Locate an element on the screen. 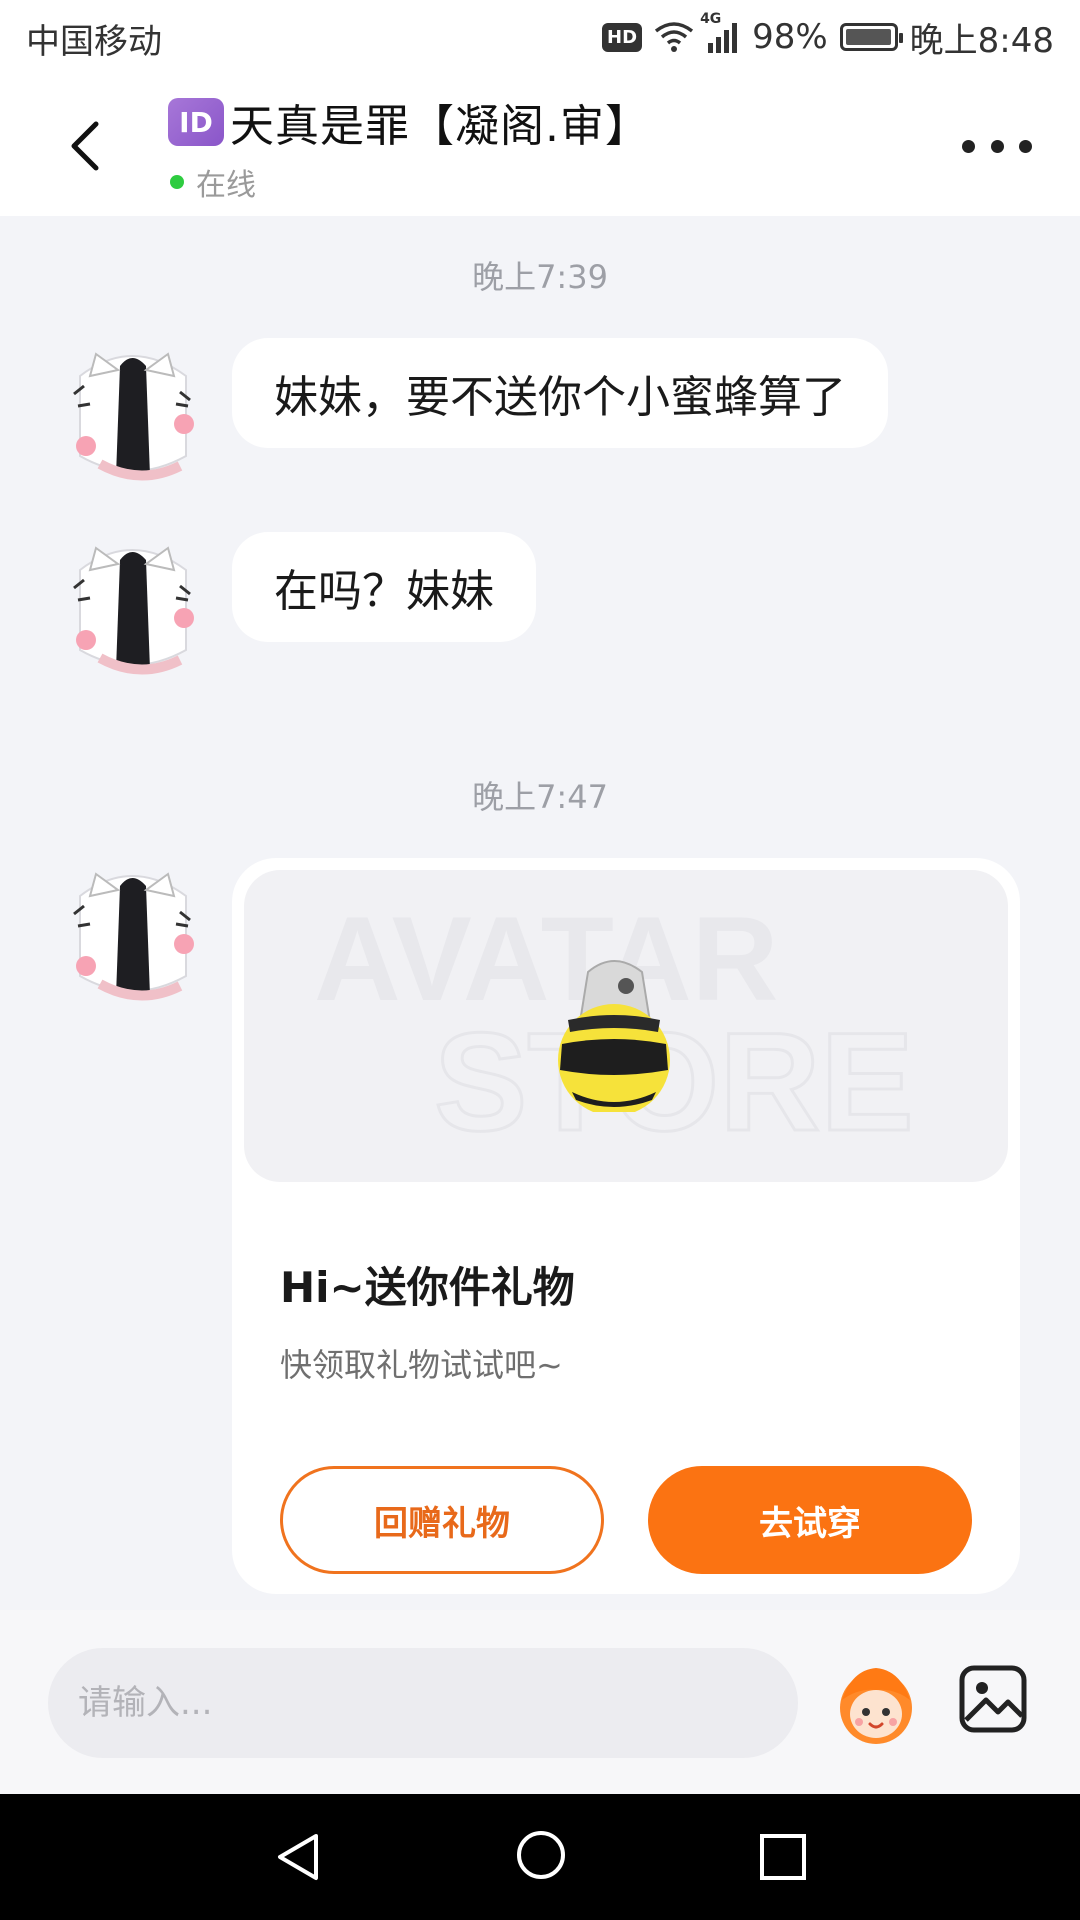  back-button is located at coordinates (85, 146).